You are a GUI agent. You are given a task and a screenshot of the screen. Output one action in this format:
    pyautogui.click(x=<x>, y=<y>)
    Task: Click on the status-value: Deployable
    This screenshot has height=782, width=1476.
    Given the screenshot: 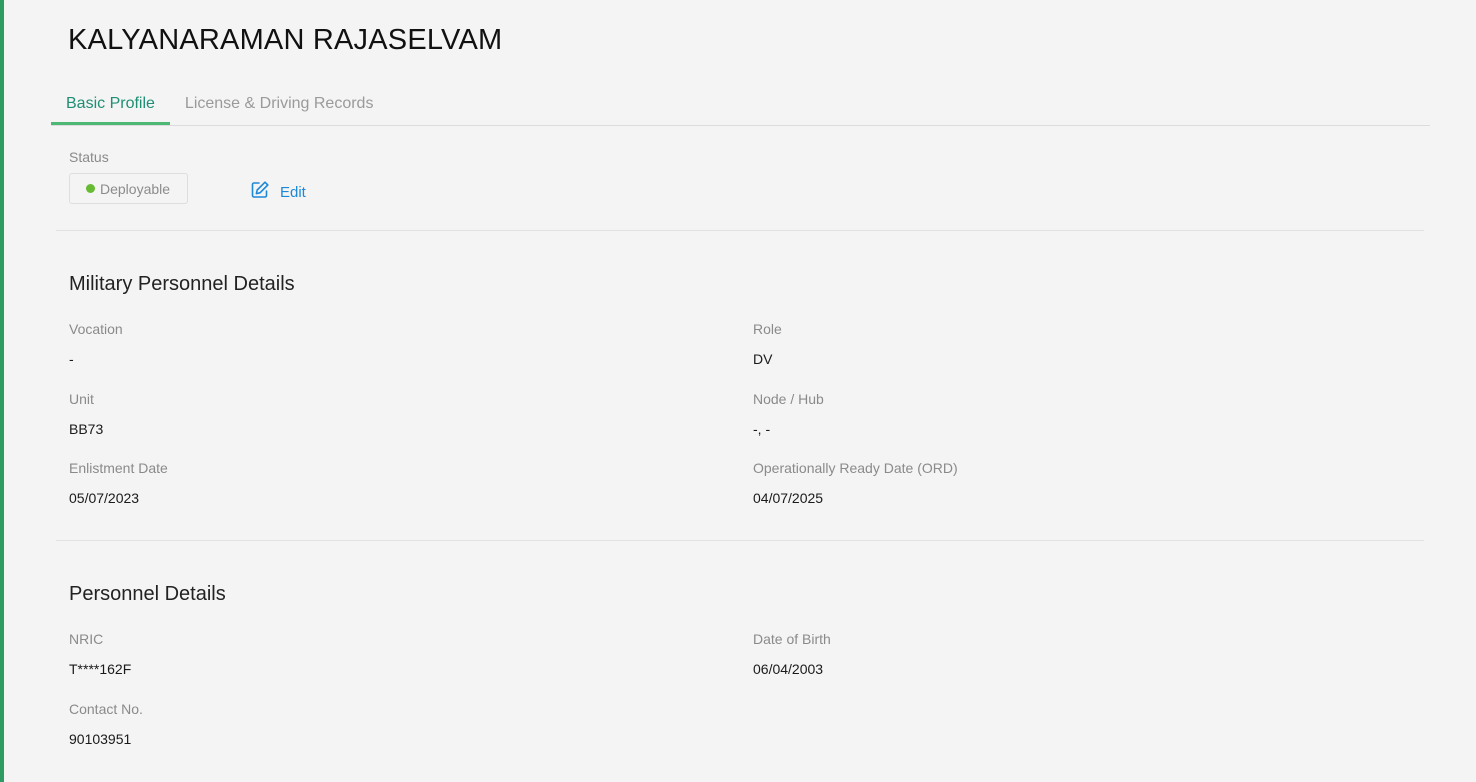 What is the action you would take?
    pyautogui.click(x=135, y=188)
    